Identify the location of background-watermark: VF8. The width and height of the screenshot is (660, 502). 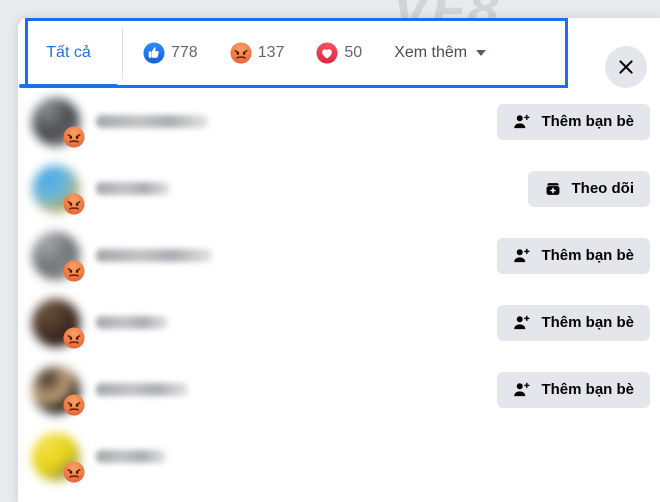
(446, 9).